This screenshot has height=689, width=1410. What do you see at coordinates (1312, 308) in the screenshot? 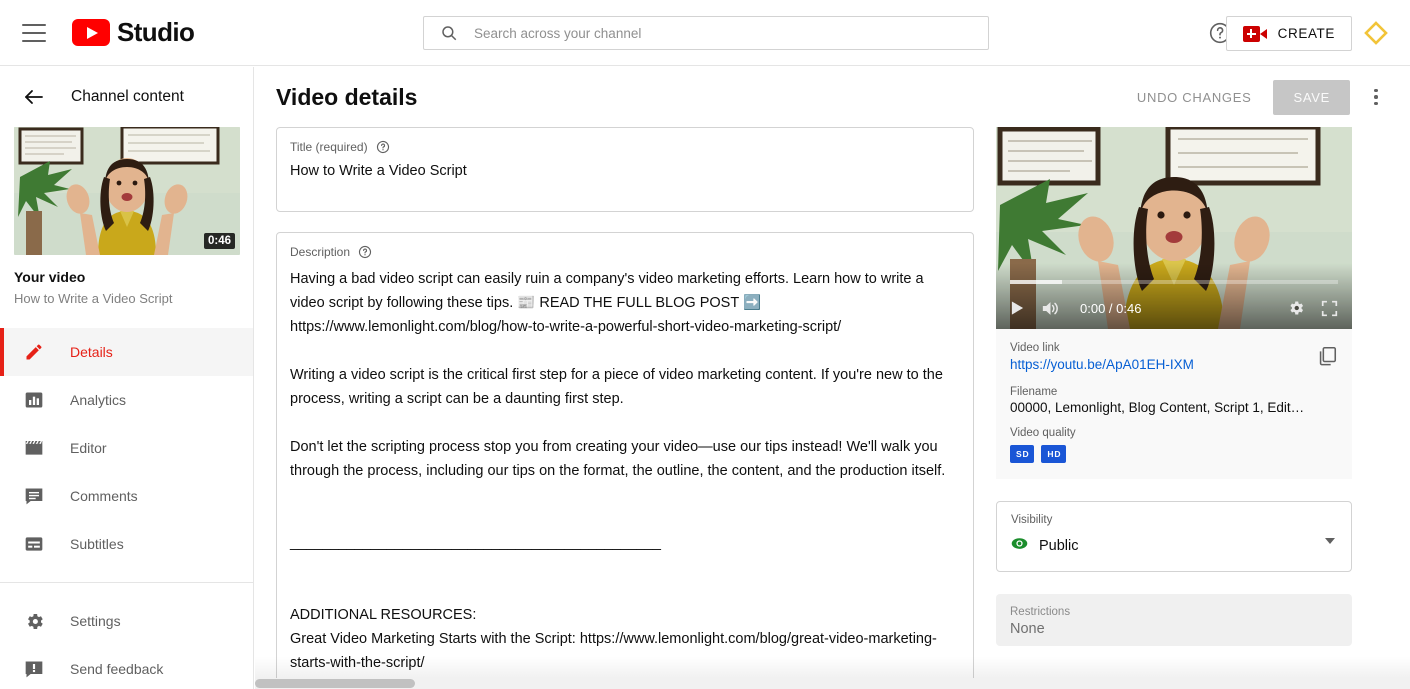
I see `player-right-controls` at bounding box center [1312, 308].